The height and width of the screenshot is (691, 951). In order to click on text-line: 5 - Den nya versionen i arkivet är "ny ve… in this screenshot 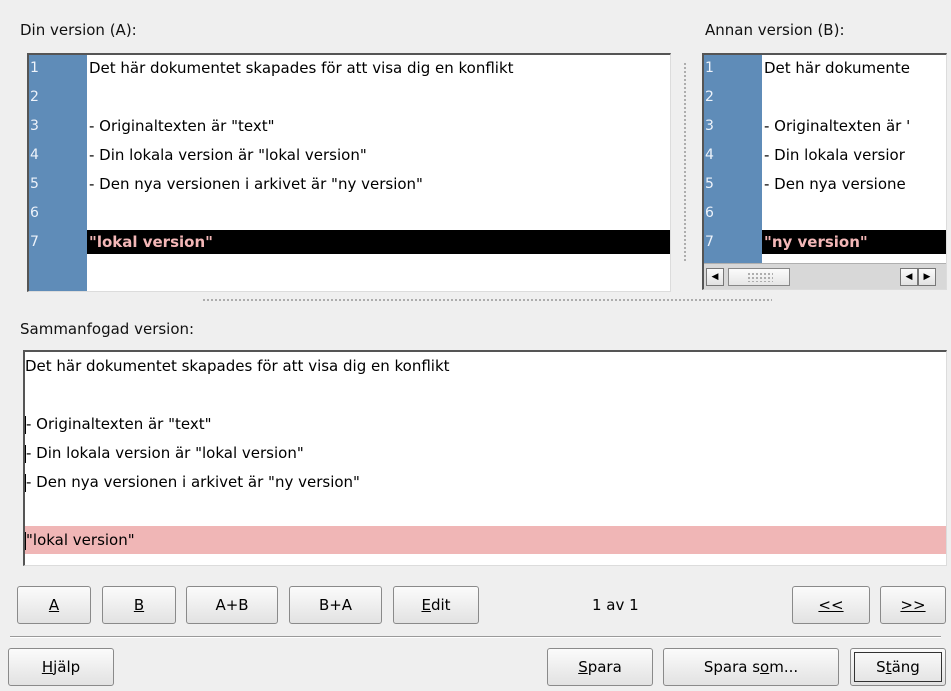, I will do `click(349, 184)`.